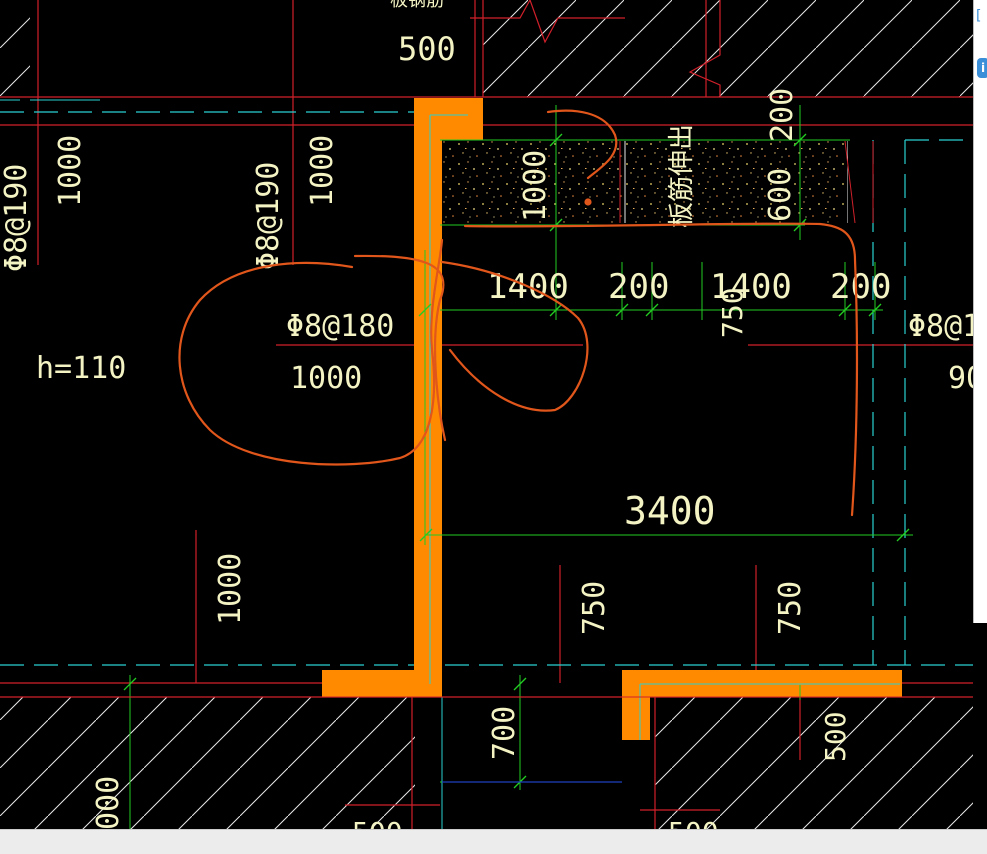  Describe the element at coordinates (982, 68) in the screenshot. I see `info-icon: i` at that location.